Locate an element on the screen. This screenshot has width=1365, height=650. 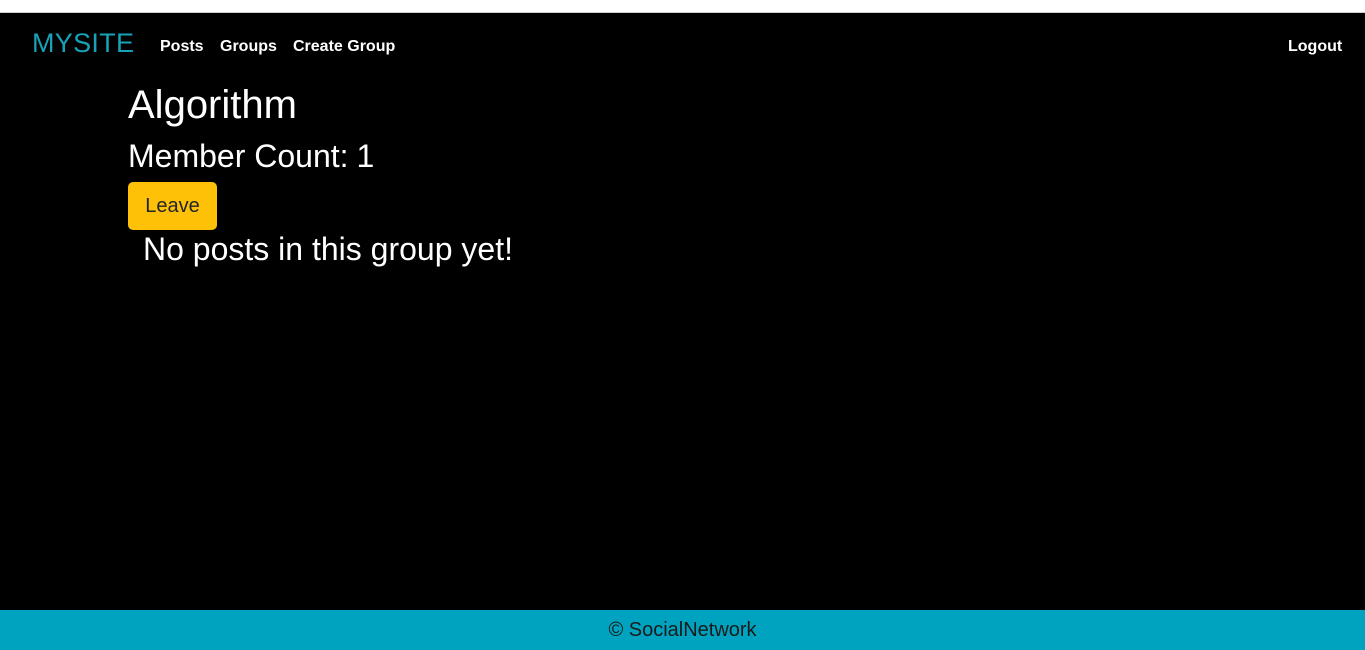
member-count-label: Member Count: is located at coordinates (238, 156).